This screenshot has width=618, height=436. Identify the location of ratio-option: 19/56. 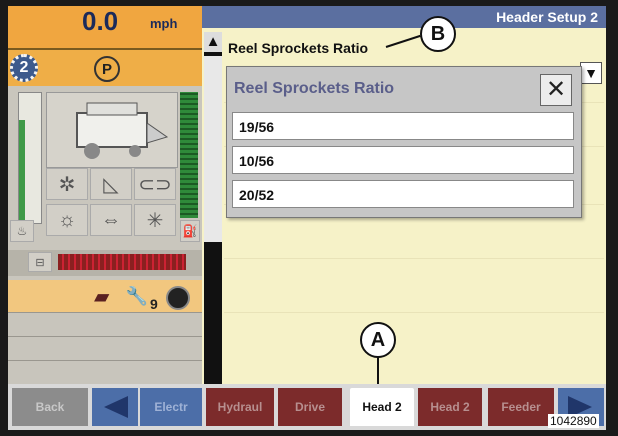
(403, 126).